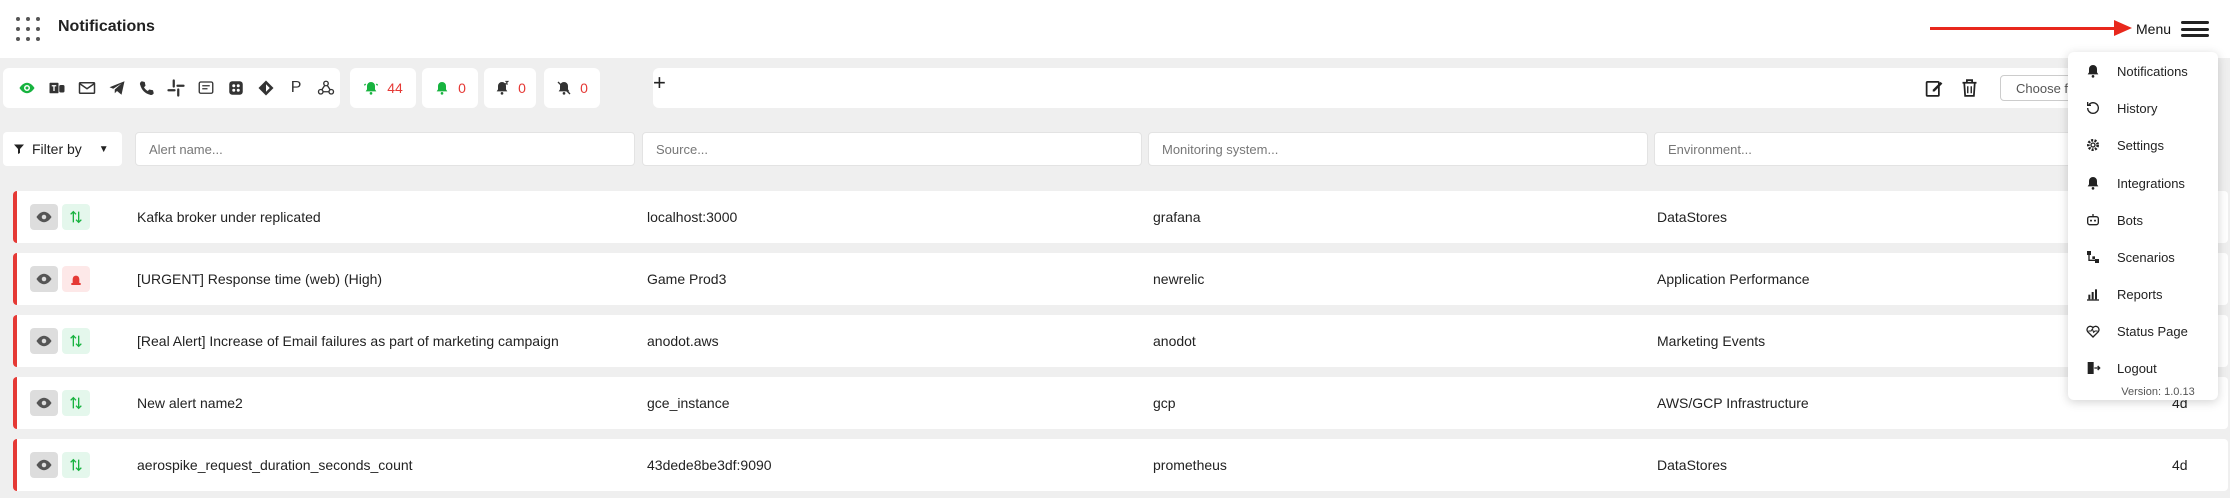 This screenshot has width=2230, height=498. I want to click on alert-environment: DataStores, so click(1692, 217).